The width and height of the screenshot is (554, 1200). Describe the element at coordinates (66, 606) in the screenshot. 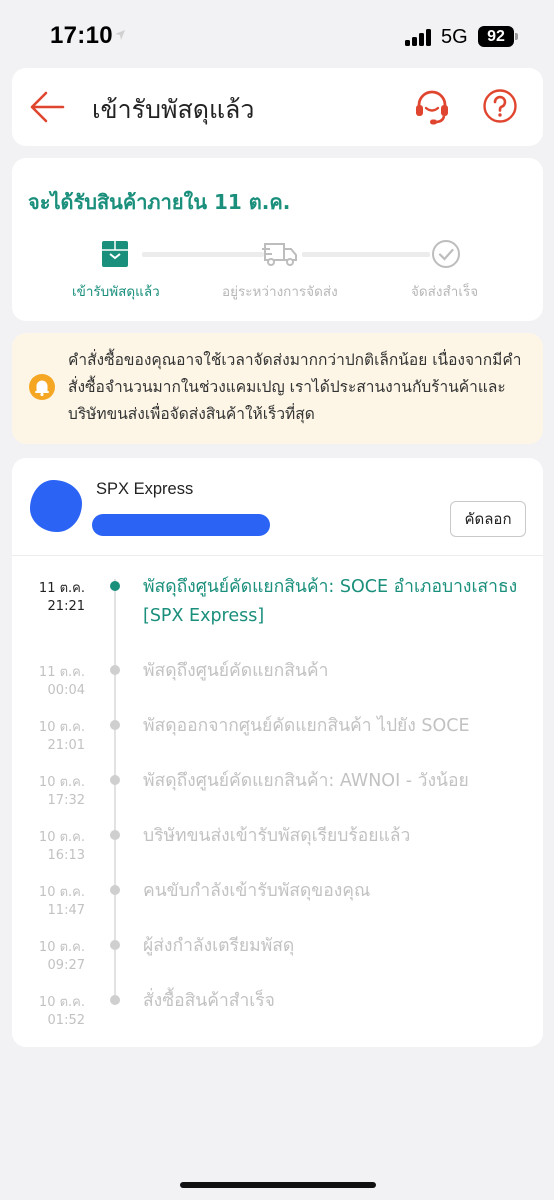

I see `event-time: 21:21` at that location.